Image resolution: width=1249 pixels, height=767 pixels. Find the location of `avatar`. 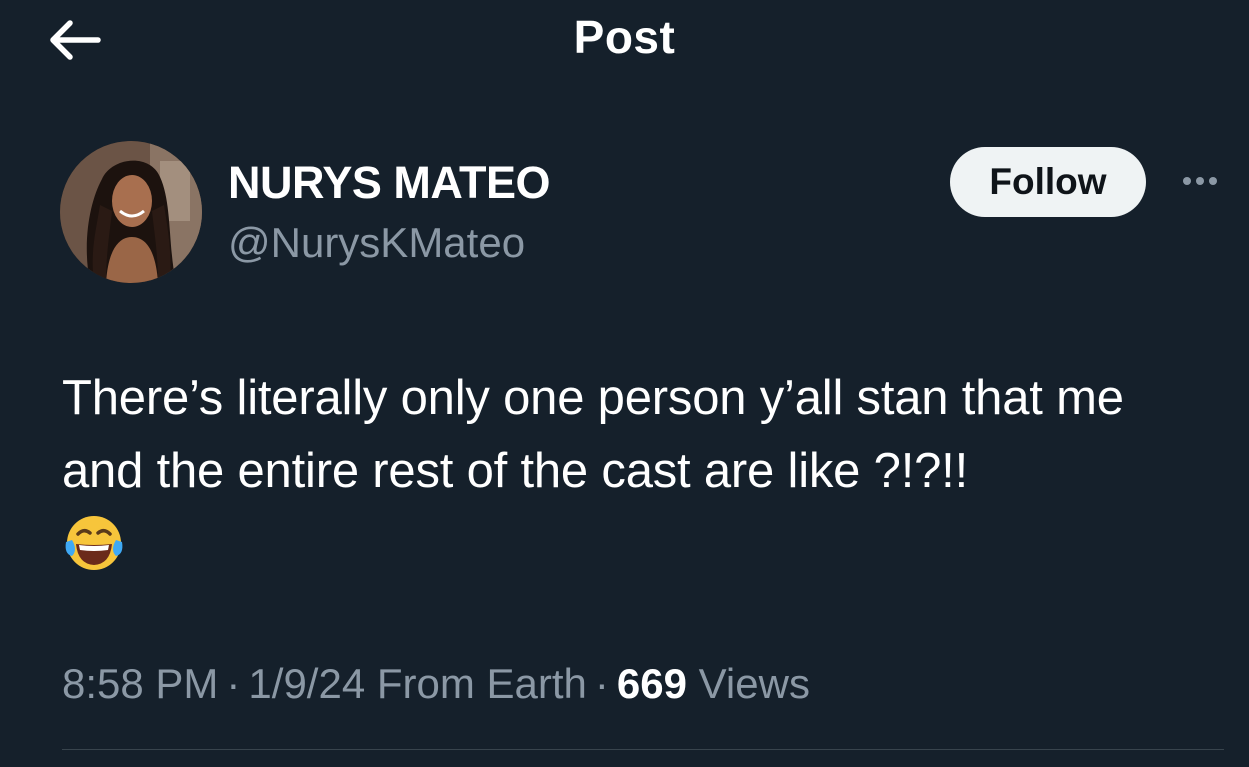

avatar is located at coordinates (131, 212).